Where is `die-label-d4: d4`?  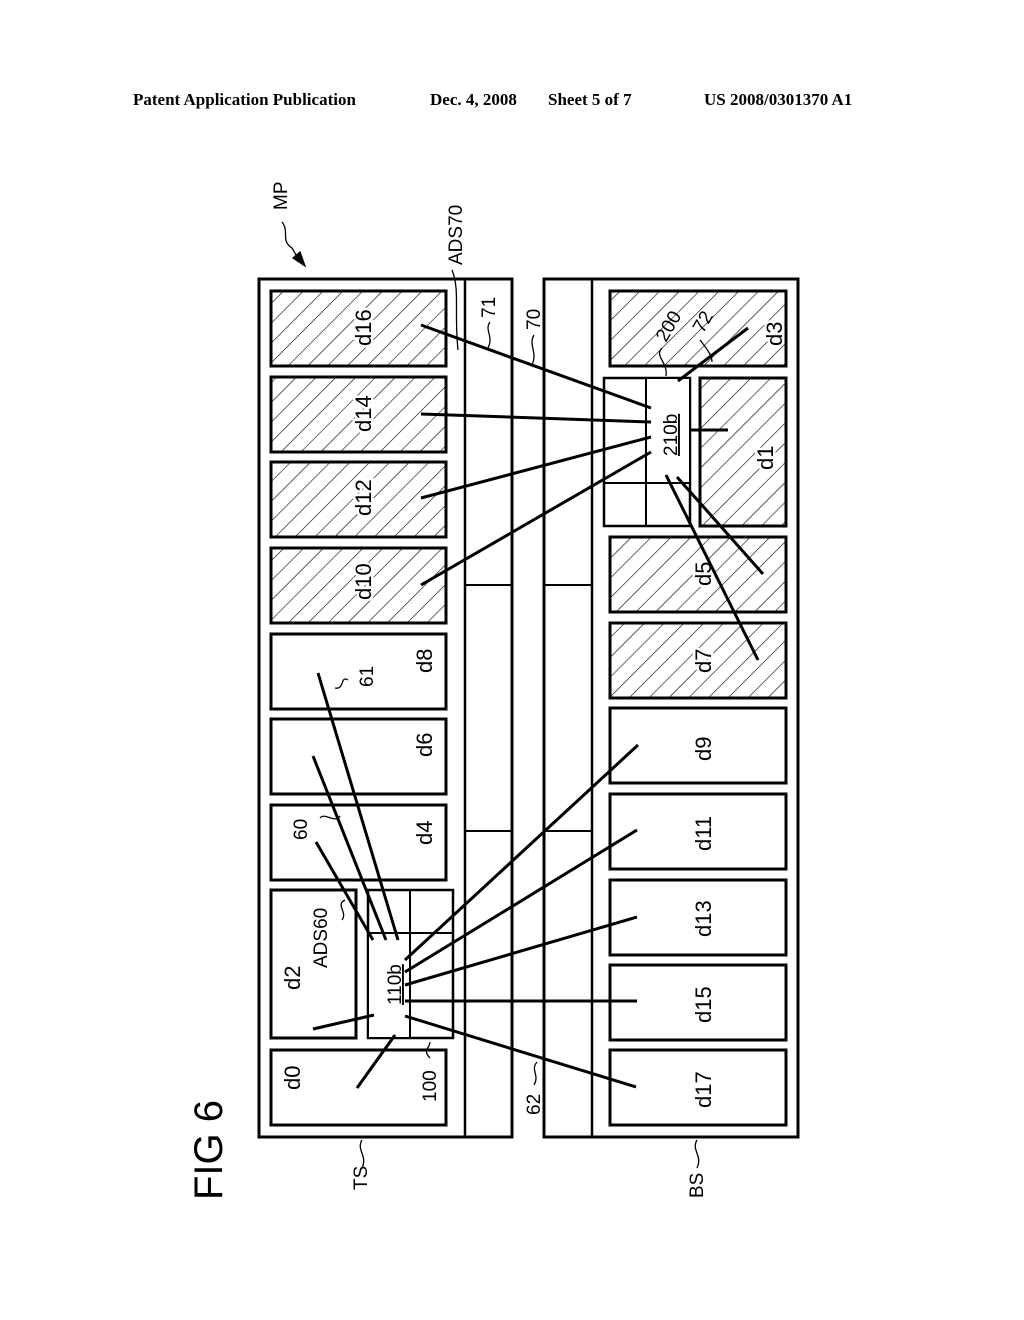 die-label-d4: d4 is located at coordinates (424, 833).